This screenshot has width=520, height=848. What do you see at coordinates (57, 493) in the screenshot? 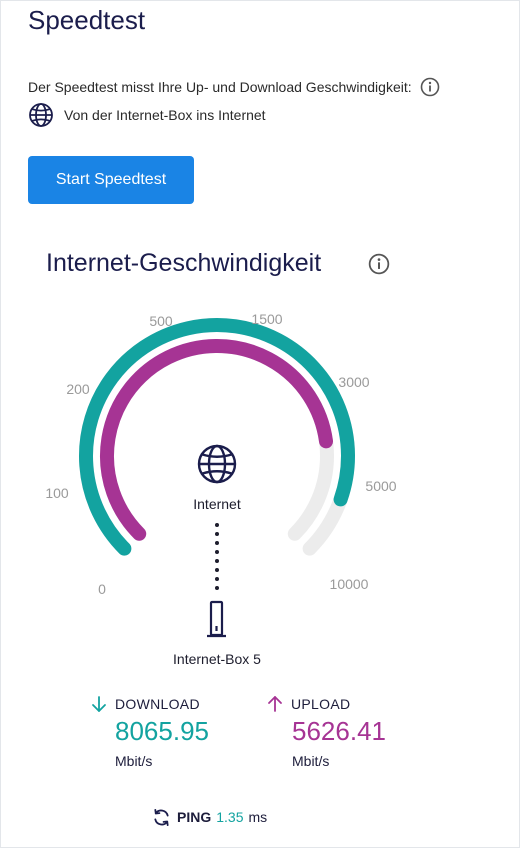
I see `scale-label: 100` at bounding box center [57, 493].